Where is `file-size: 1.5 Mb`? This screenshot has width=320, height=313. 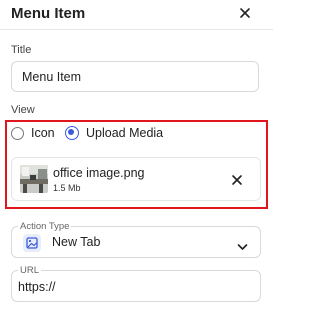 file-size: 1.5 Mb is located at coordinates (67, 188).